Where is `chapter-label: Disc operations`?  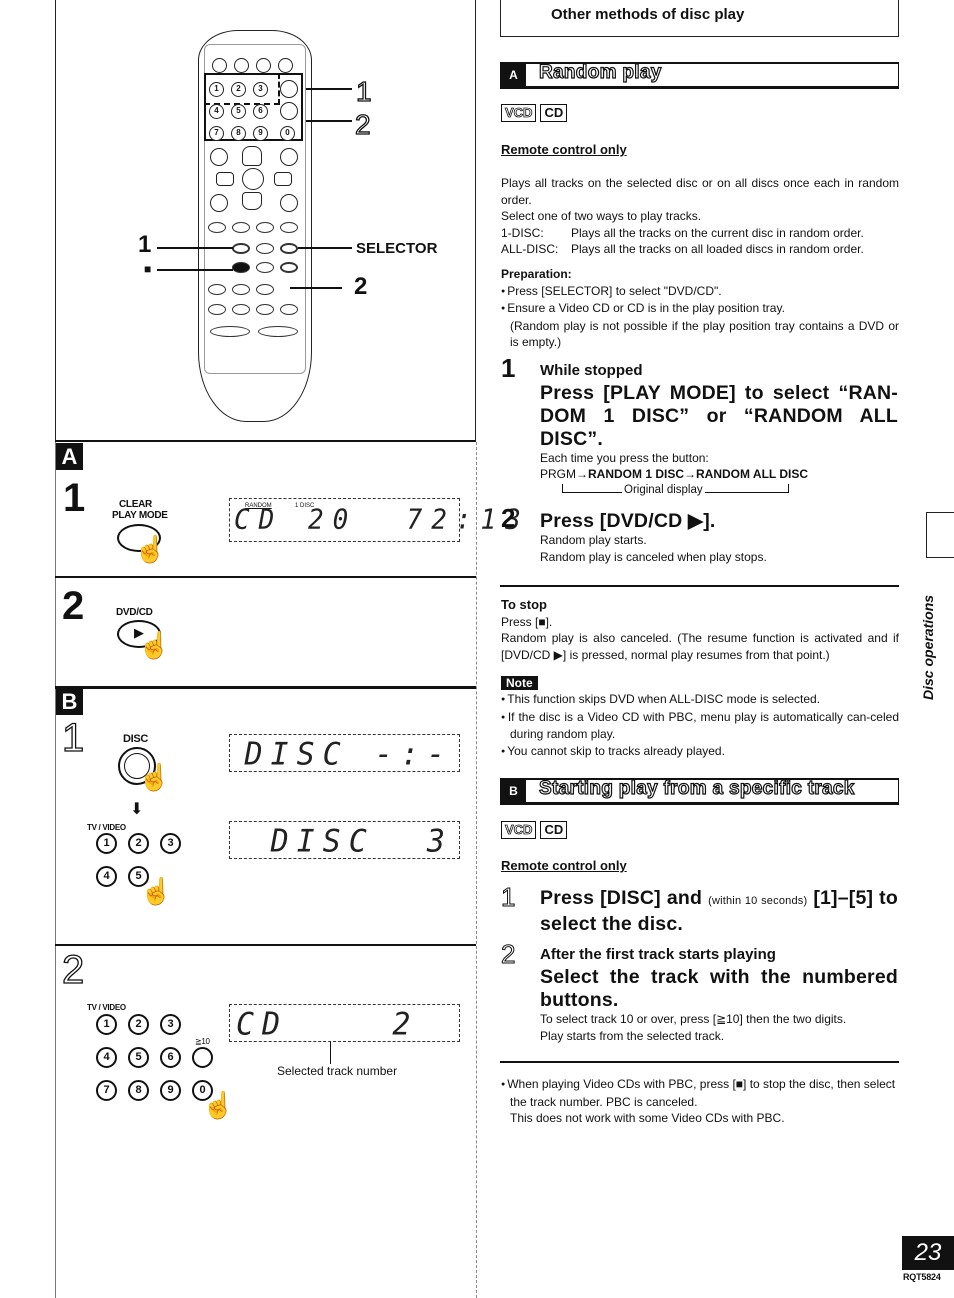
chapter-label: Disc operations is located at coordinates (928, 647).